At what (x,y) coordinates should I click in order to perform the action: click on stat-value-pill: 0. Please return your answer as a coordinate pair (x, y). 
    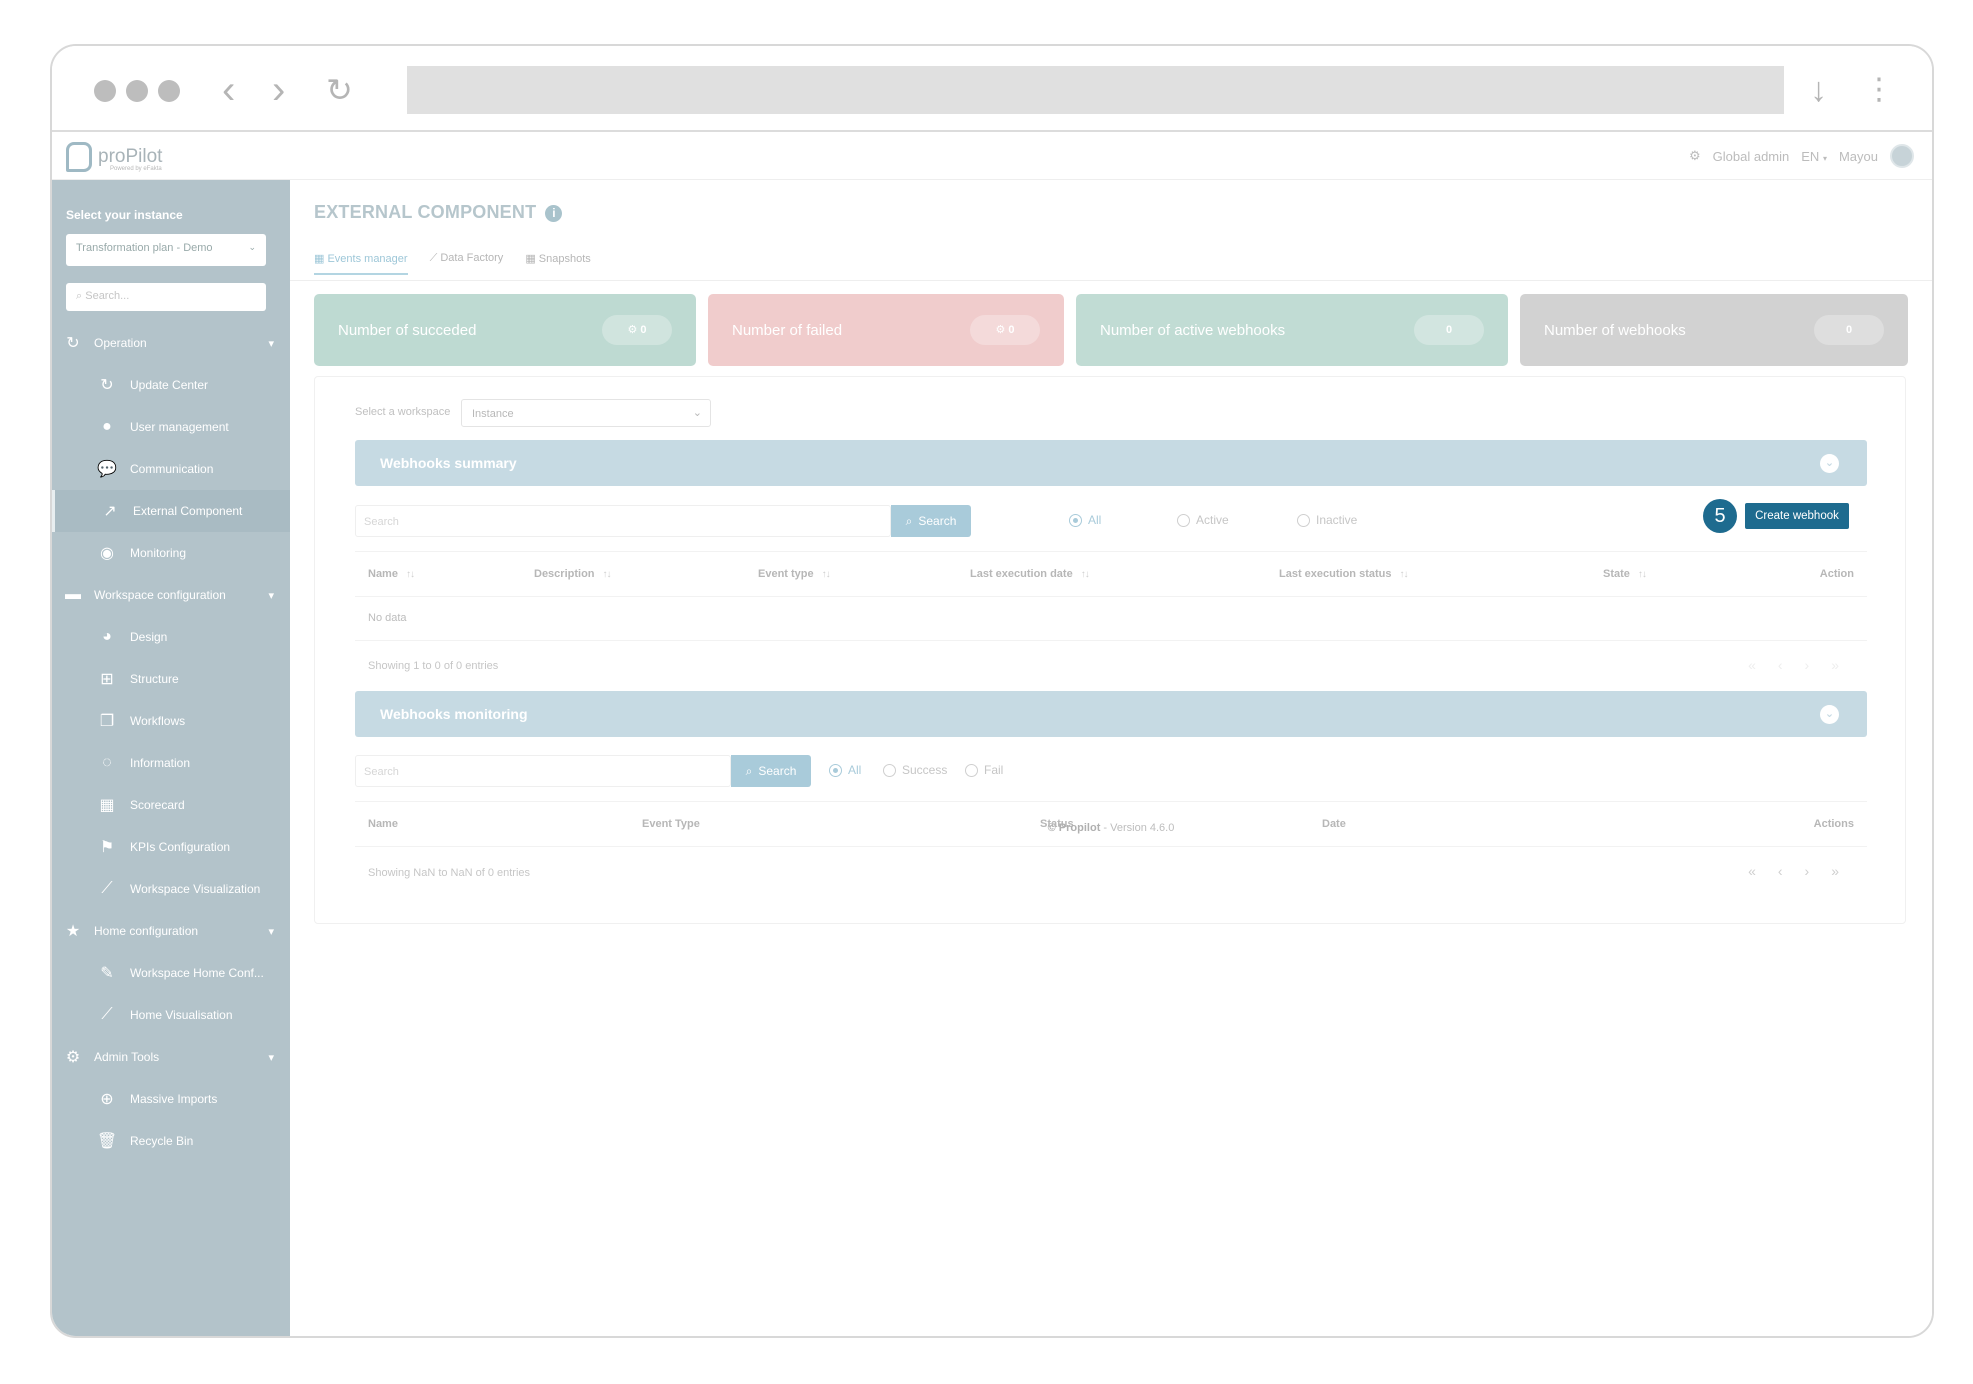
    Looking at the image, I should click on (1449, 330).